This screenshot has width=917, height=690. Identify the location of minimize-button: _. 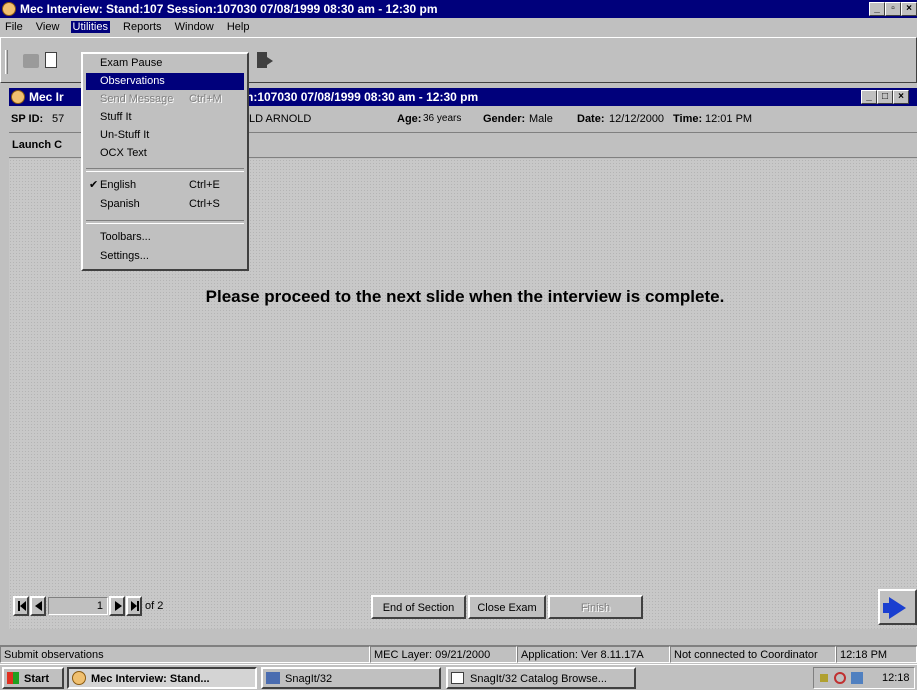
(877, 9).